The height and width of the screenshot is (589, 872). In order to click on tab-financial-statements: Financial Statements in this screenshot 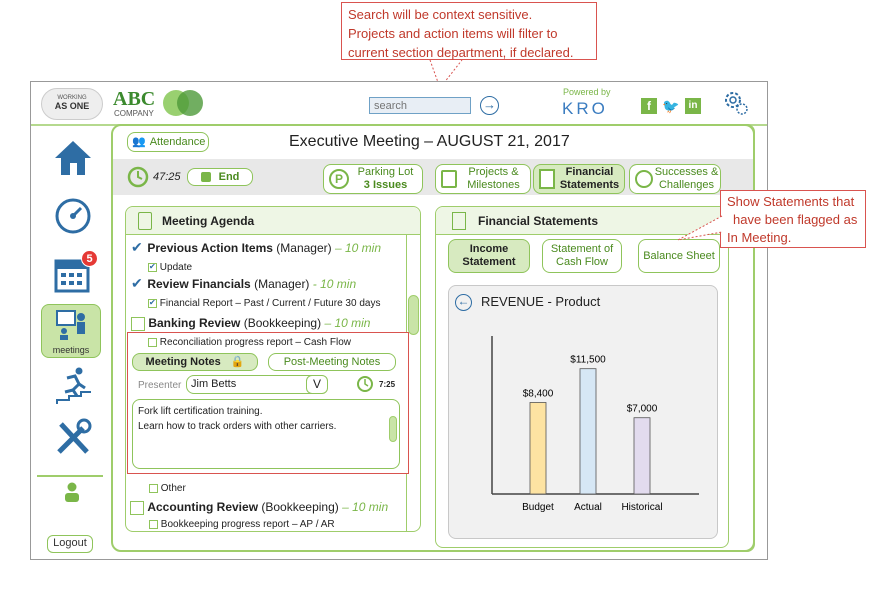, I will do `click(579, 179)`.